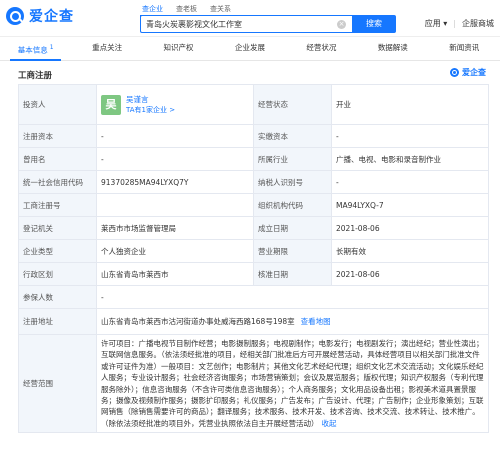 Image resolution: width=500 pixels, height=471 pixels. Describe the element at coordinates (292, 274) in the screenshot. I see `approved-date-label: 核准日期` at that location.